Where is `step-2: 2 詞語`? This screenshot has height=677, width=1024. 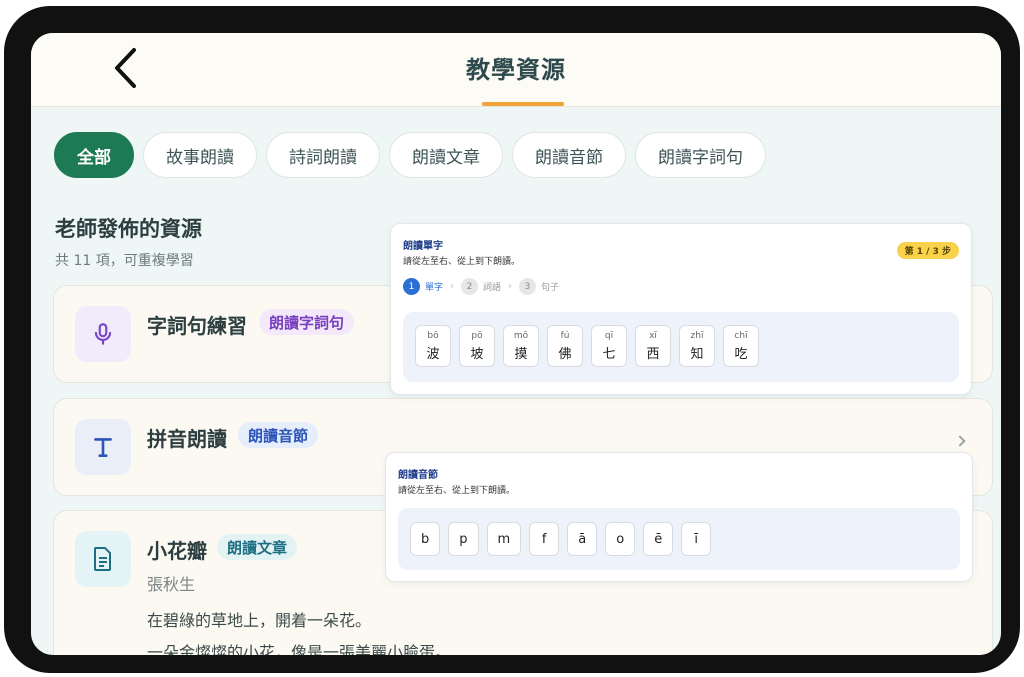 step-2: 2 詞語 is located at coordinates (481, 286).